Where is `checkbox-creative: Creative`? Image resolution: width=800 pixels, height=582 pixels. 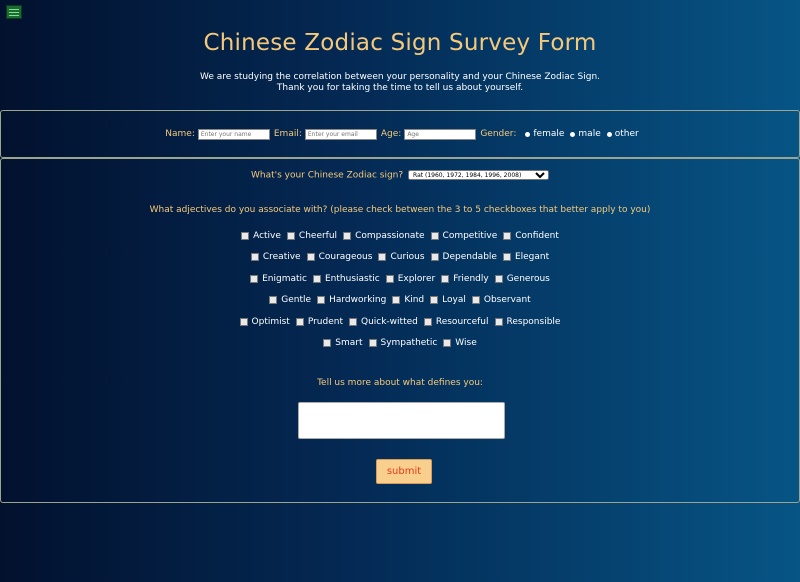 checkbox-creative: Creative is located at coordinates (275, 257).